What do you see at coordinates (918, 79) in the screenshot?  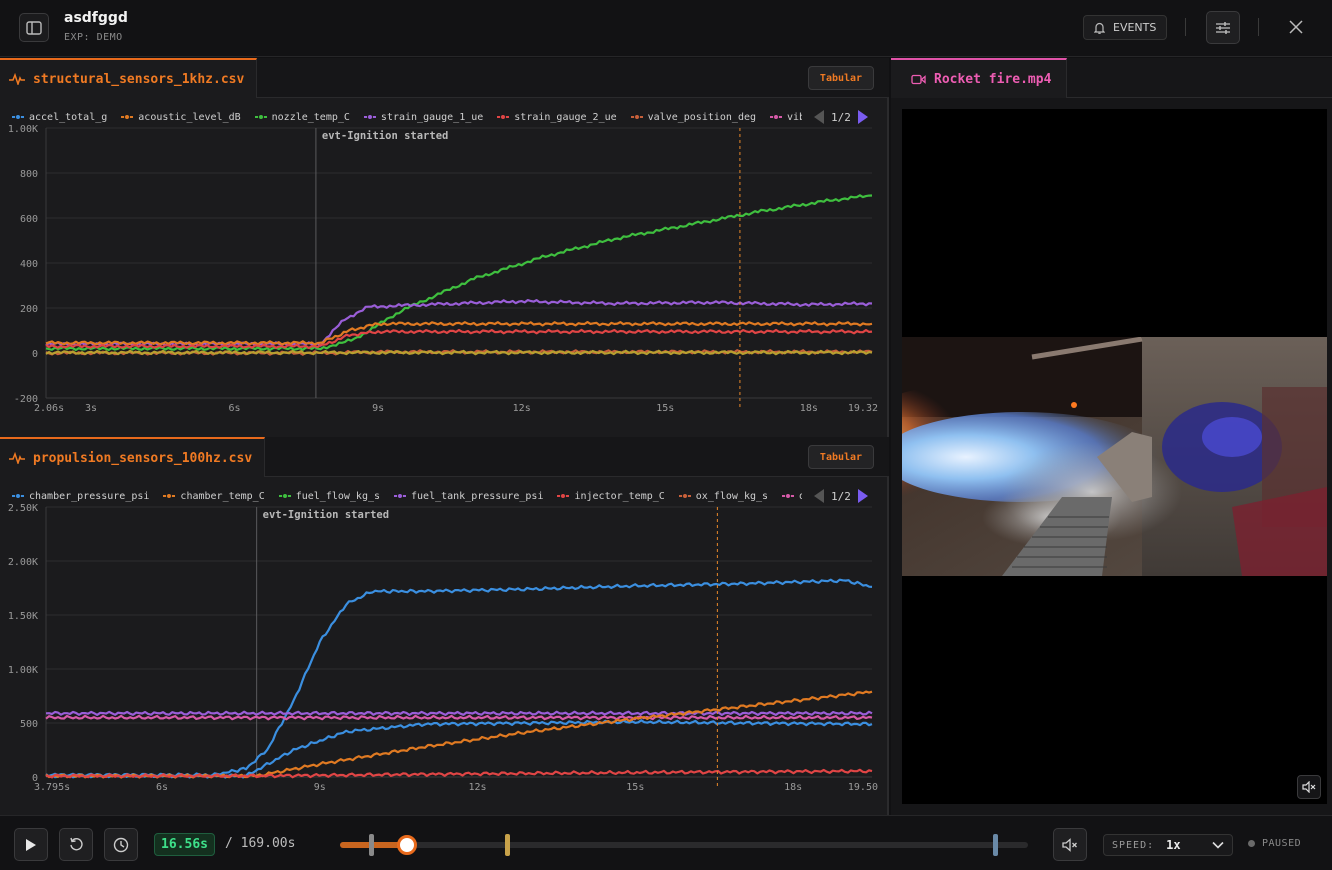 I see `video-camera-icon` at bounding box center [918, 79].